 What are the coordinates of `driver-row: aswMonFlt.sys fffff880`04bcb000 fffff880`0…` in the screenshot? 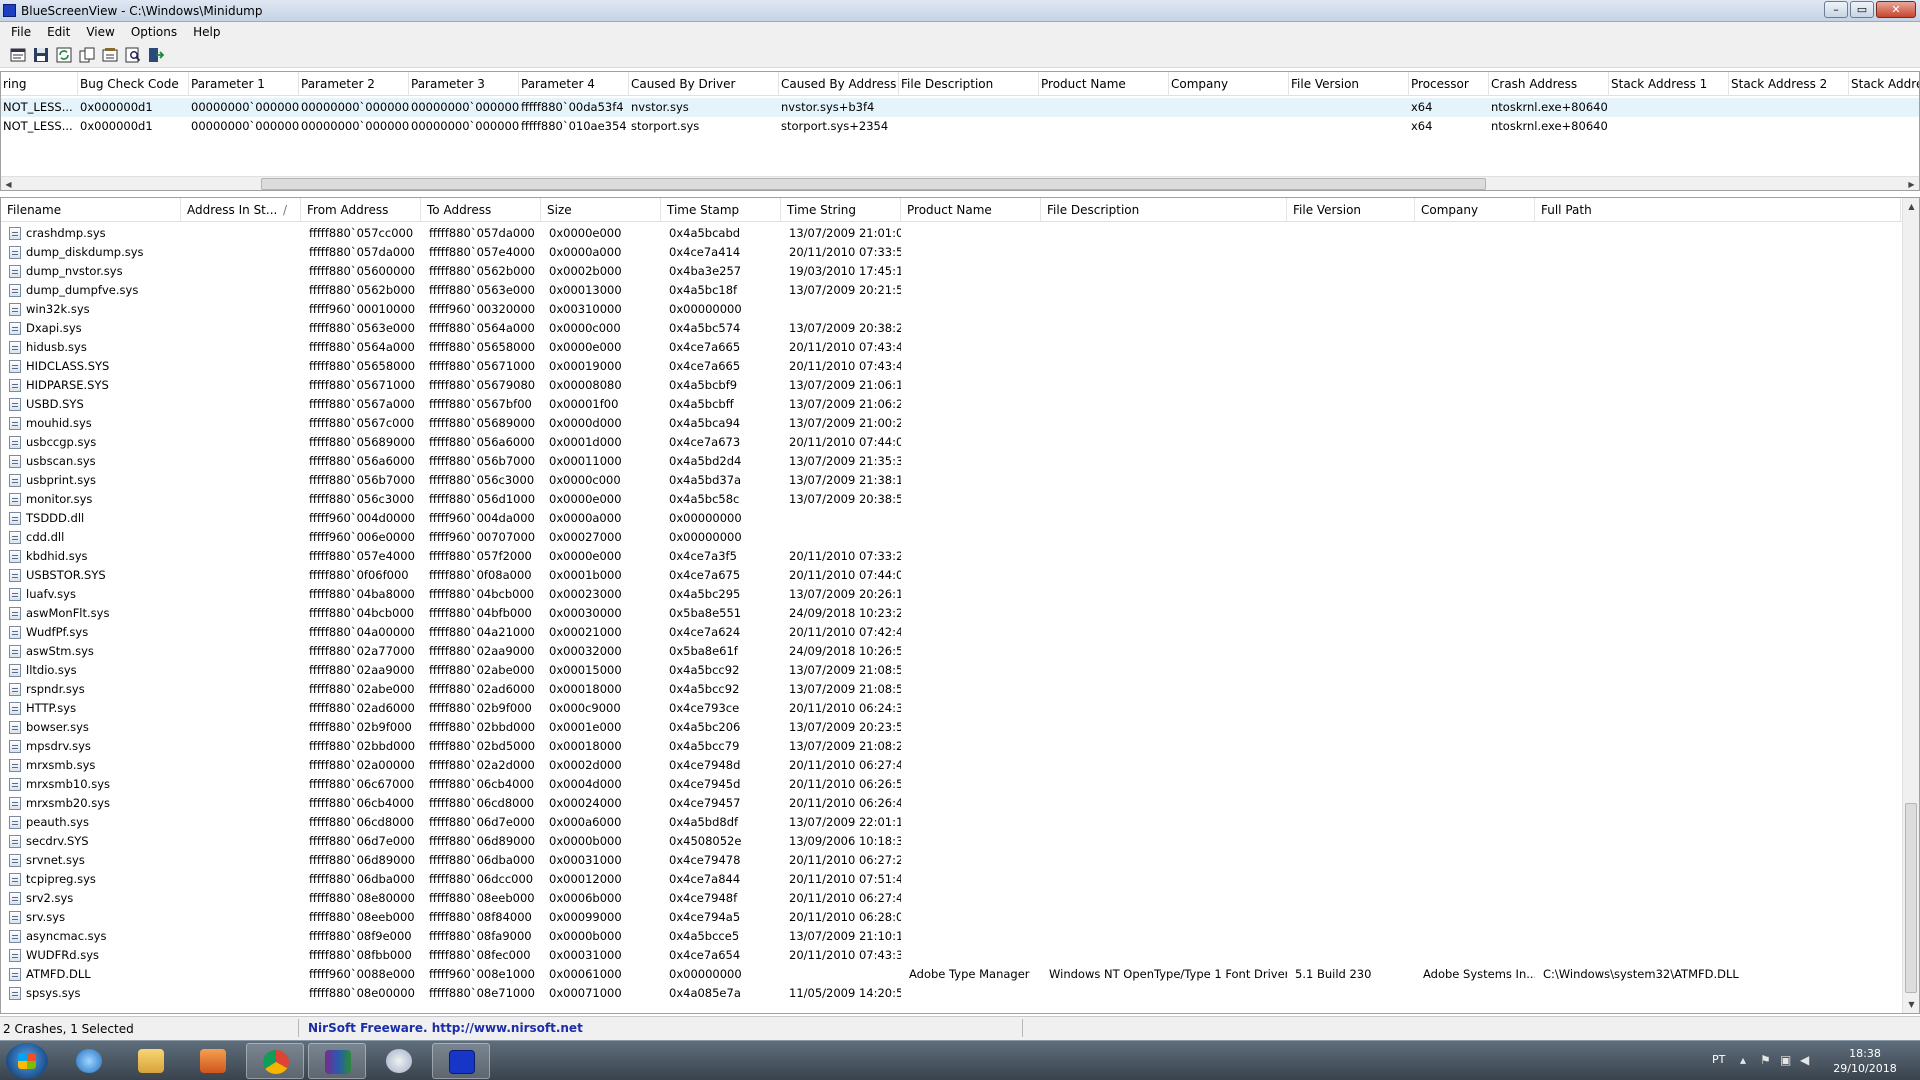 It's located at (951, 613).